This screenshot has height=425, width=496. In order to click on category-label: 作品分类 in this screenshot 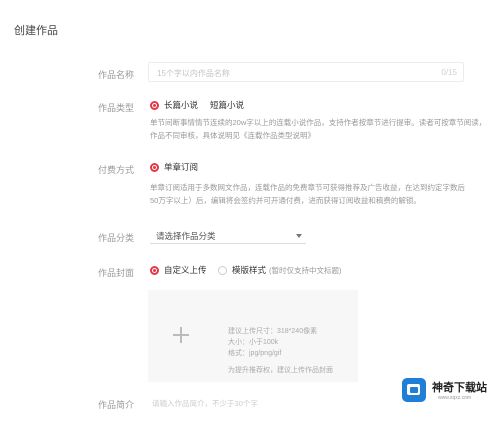, I will do `click(115, 238)`.